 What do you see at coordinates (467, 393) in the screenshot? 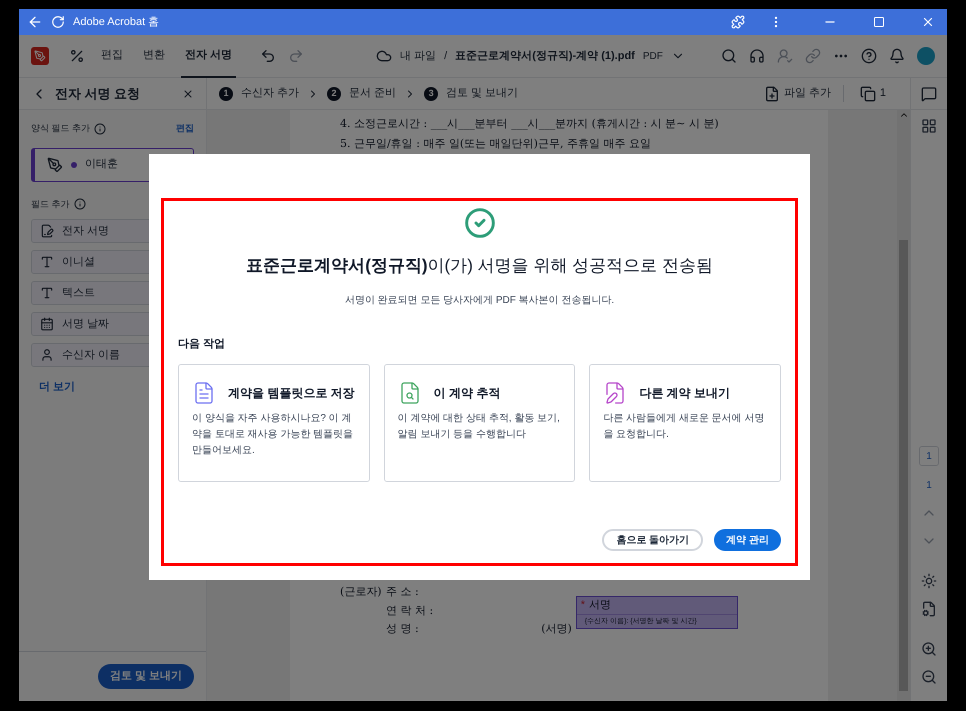
I see `card-title: 이 계약 추적` at bounding box center [467, 393].